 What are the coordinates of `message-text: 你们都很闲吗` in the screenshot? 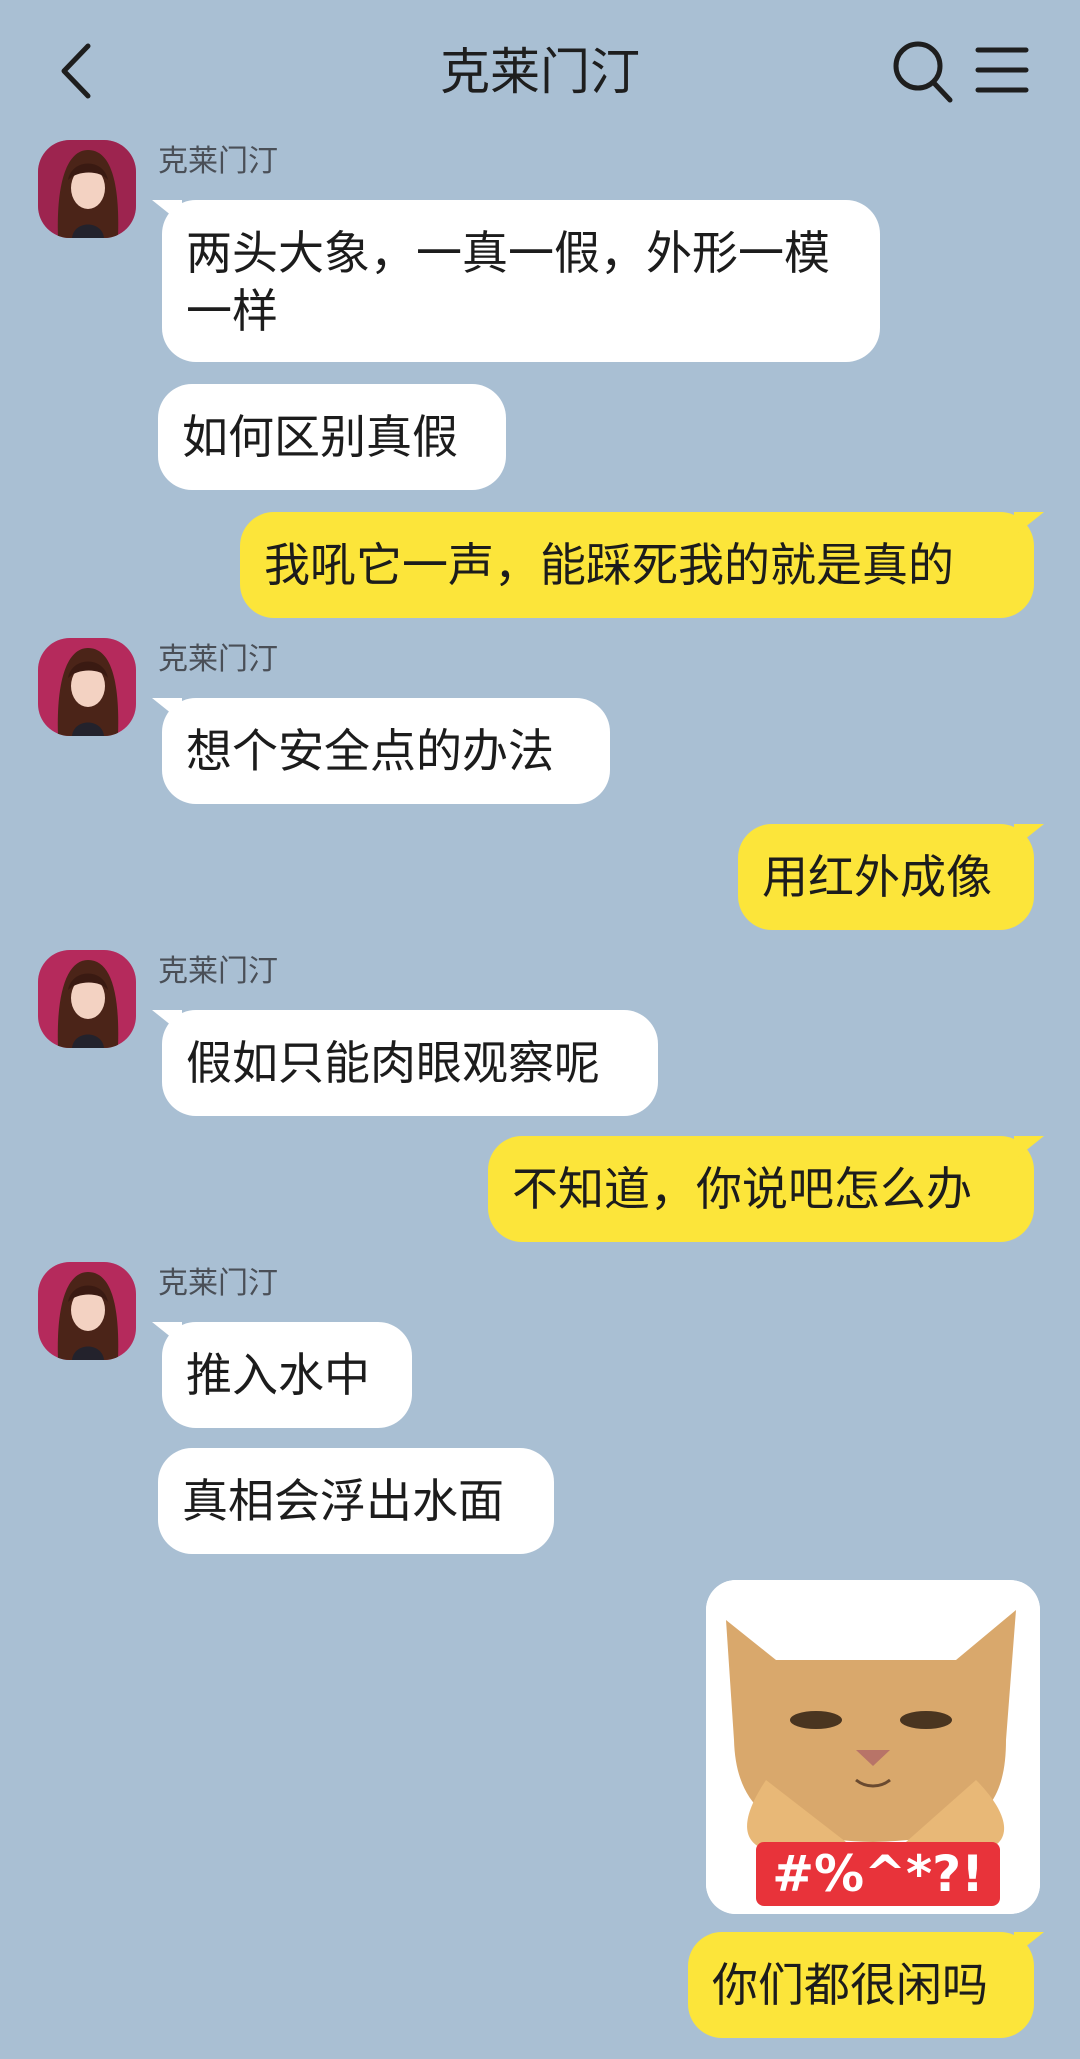 It's located at (850, 1985).